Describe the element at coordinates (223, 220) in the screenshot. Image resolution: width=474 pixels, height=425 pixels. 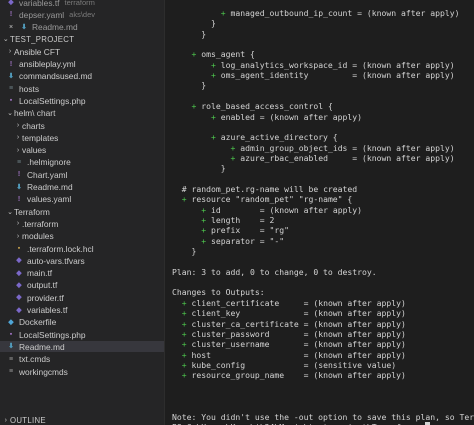
I see `terminal-line: + length = 2` at that location.